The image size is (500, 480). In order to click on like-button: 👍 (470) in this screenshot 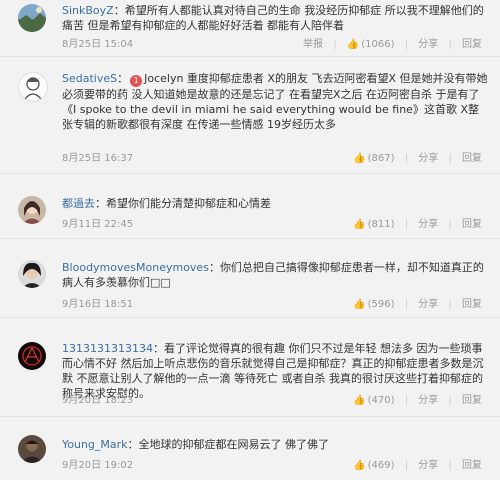, I will do `click(373, 401)`.